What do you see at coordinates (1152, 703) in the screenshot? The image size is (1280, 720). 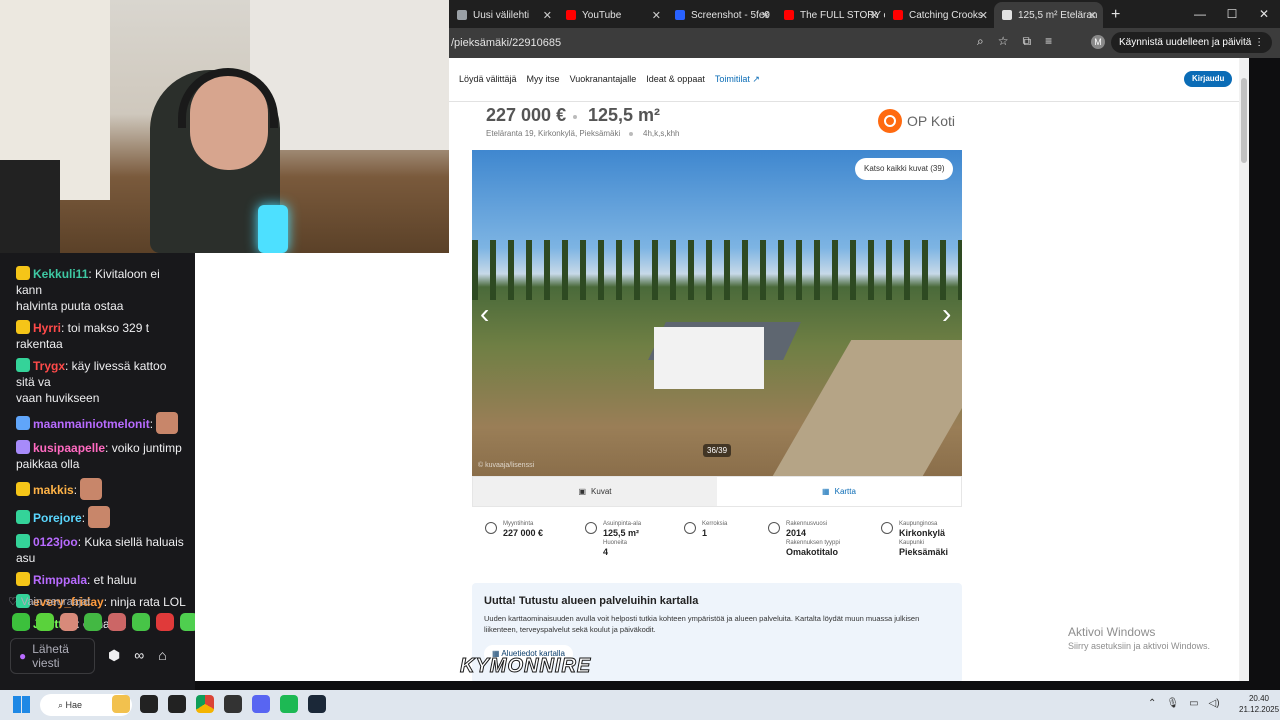 I see `chevron-up-icon: ⌃` at bounding box center [1152, 703].